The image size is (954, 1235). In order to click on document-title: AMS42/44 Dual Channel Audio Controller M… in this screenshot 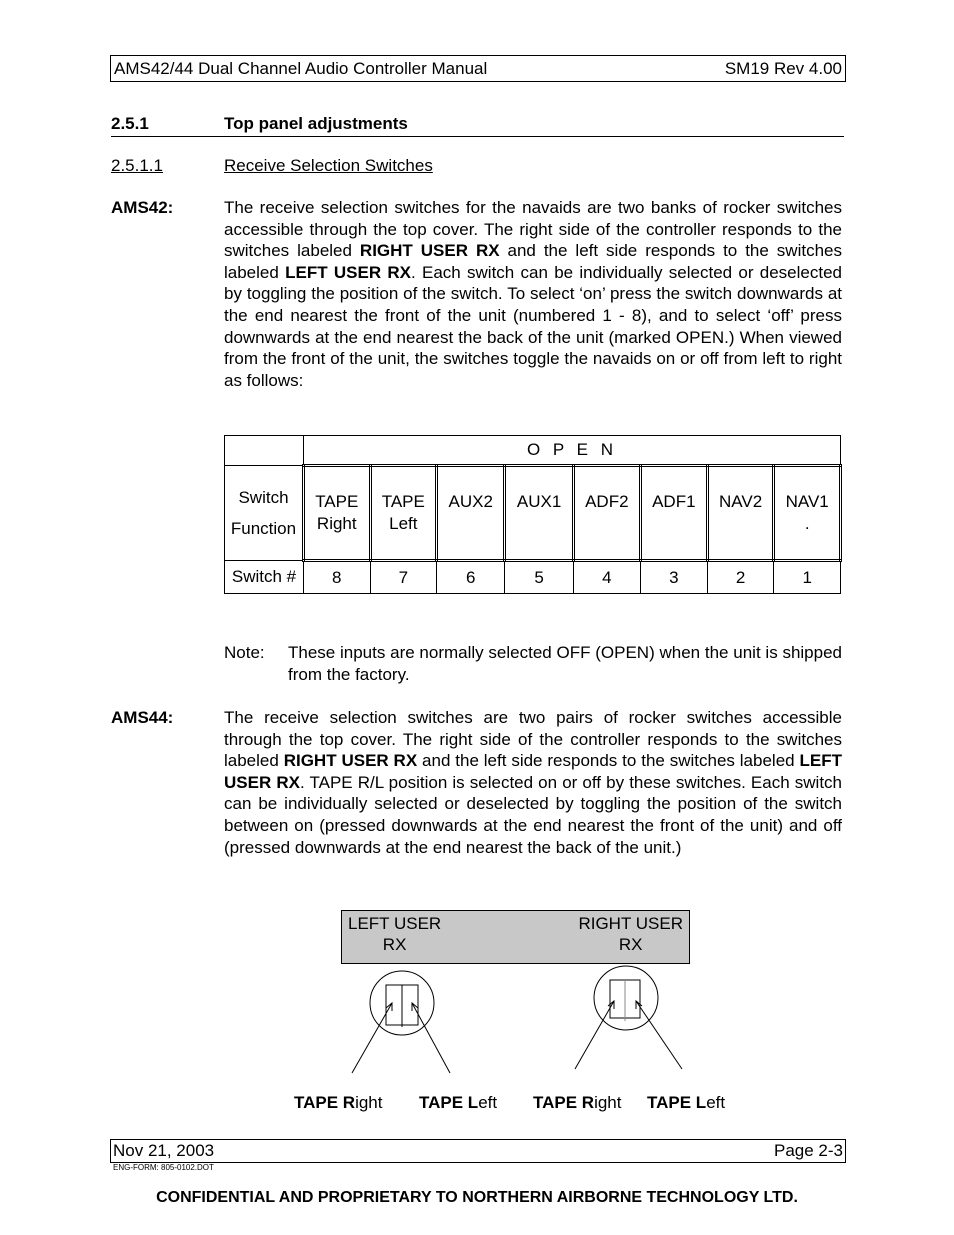, I will do `click(301, 68)`.